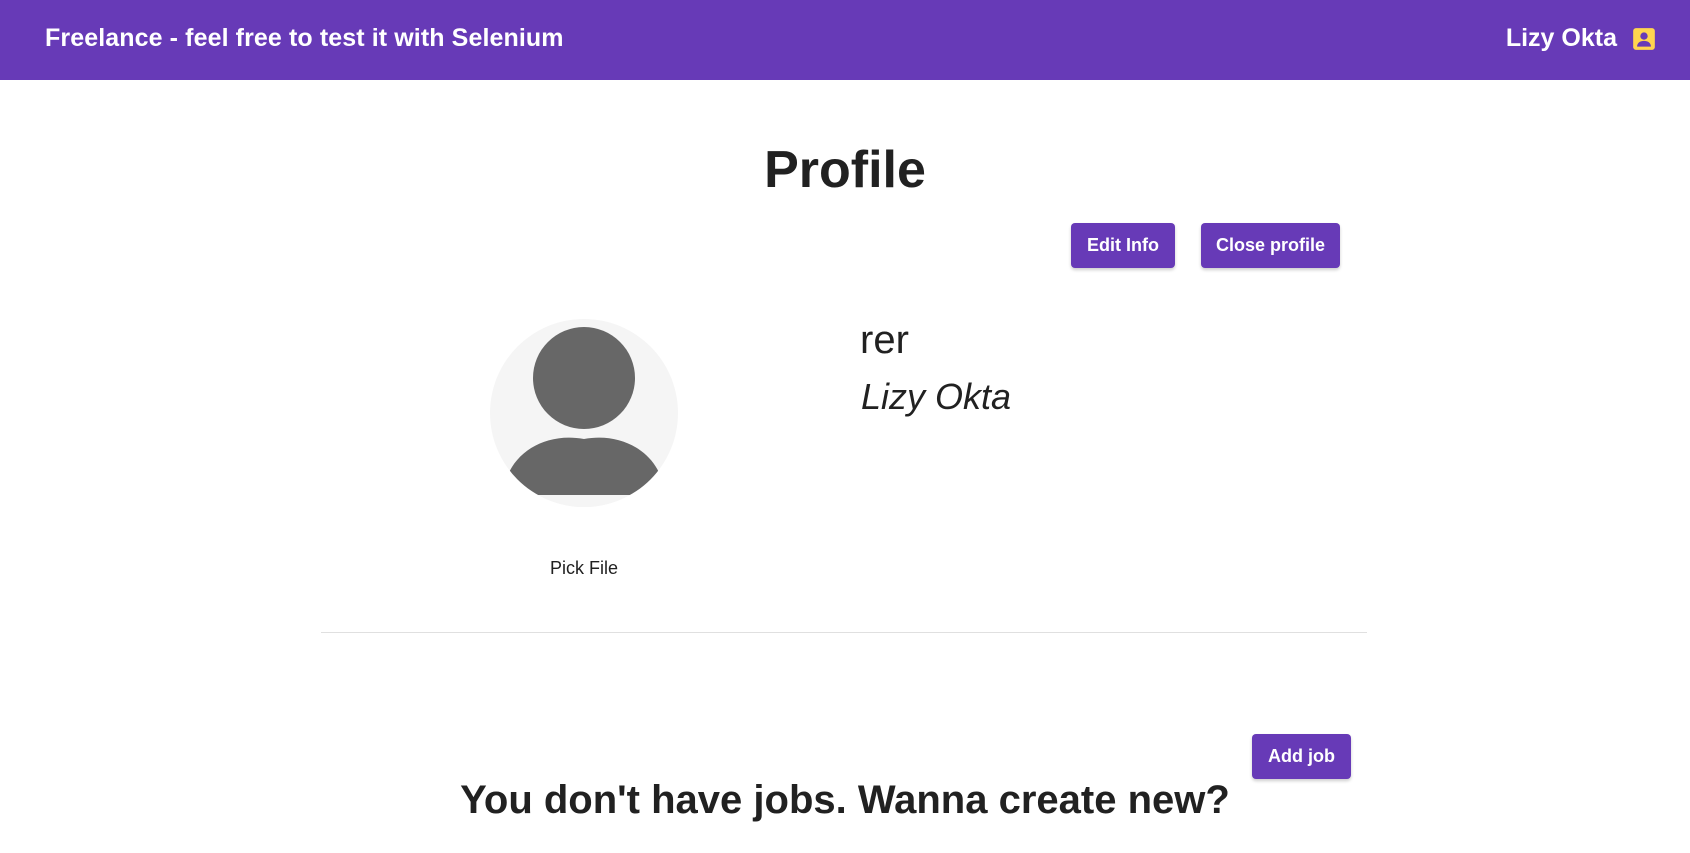 The height and width of the screenshot is (853, 1690). What do you see at coordinates (845, 800) in the screenshot?
I see `empty-jobs-message: You don't have jobs. Wanna create new?` at bounding box center [845, 800].